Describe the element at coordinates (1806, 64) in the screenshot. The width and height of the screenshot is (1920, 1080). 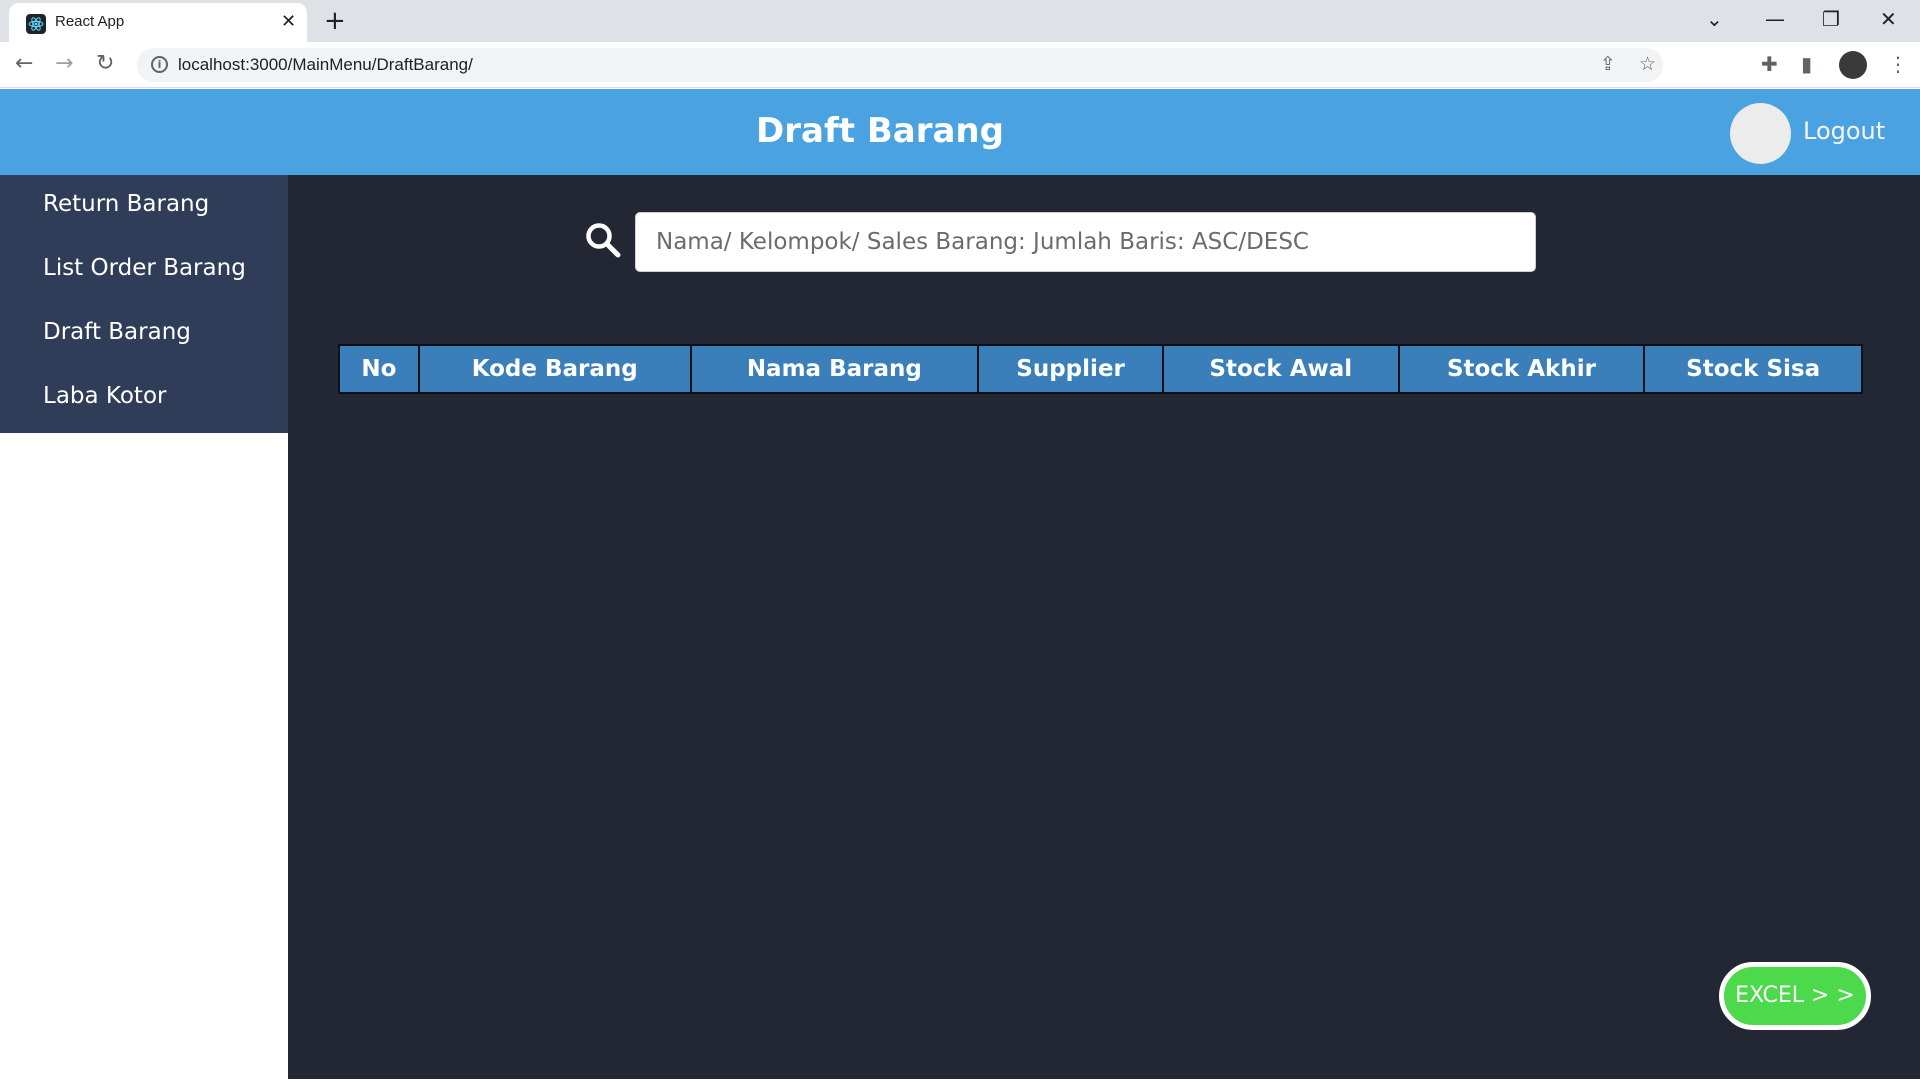
I see `side-panel-icon: ▮` at that location.